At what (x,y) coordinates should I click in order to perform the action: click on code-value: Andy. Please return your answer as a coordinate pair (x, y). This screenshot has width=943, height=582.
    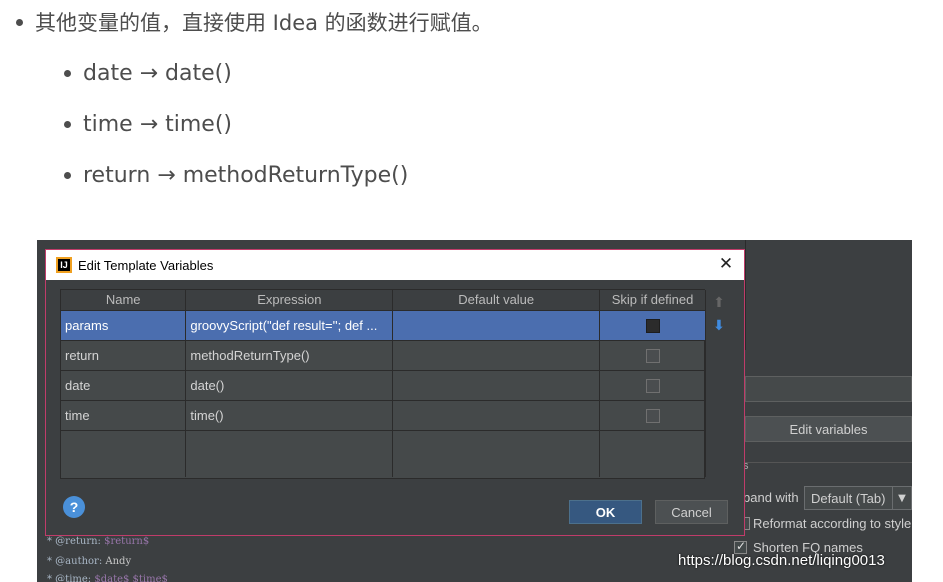
    Looking at the image, I should click on (118, 561).